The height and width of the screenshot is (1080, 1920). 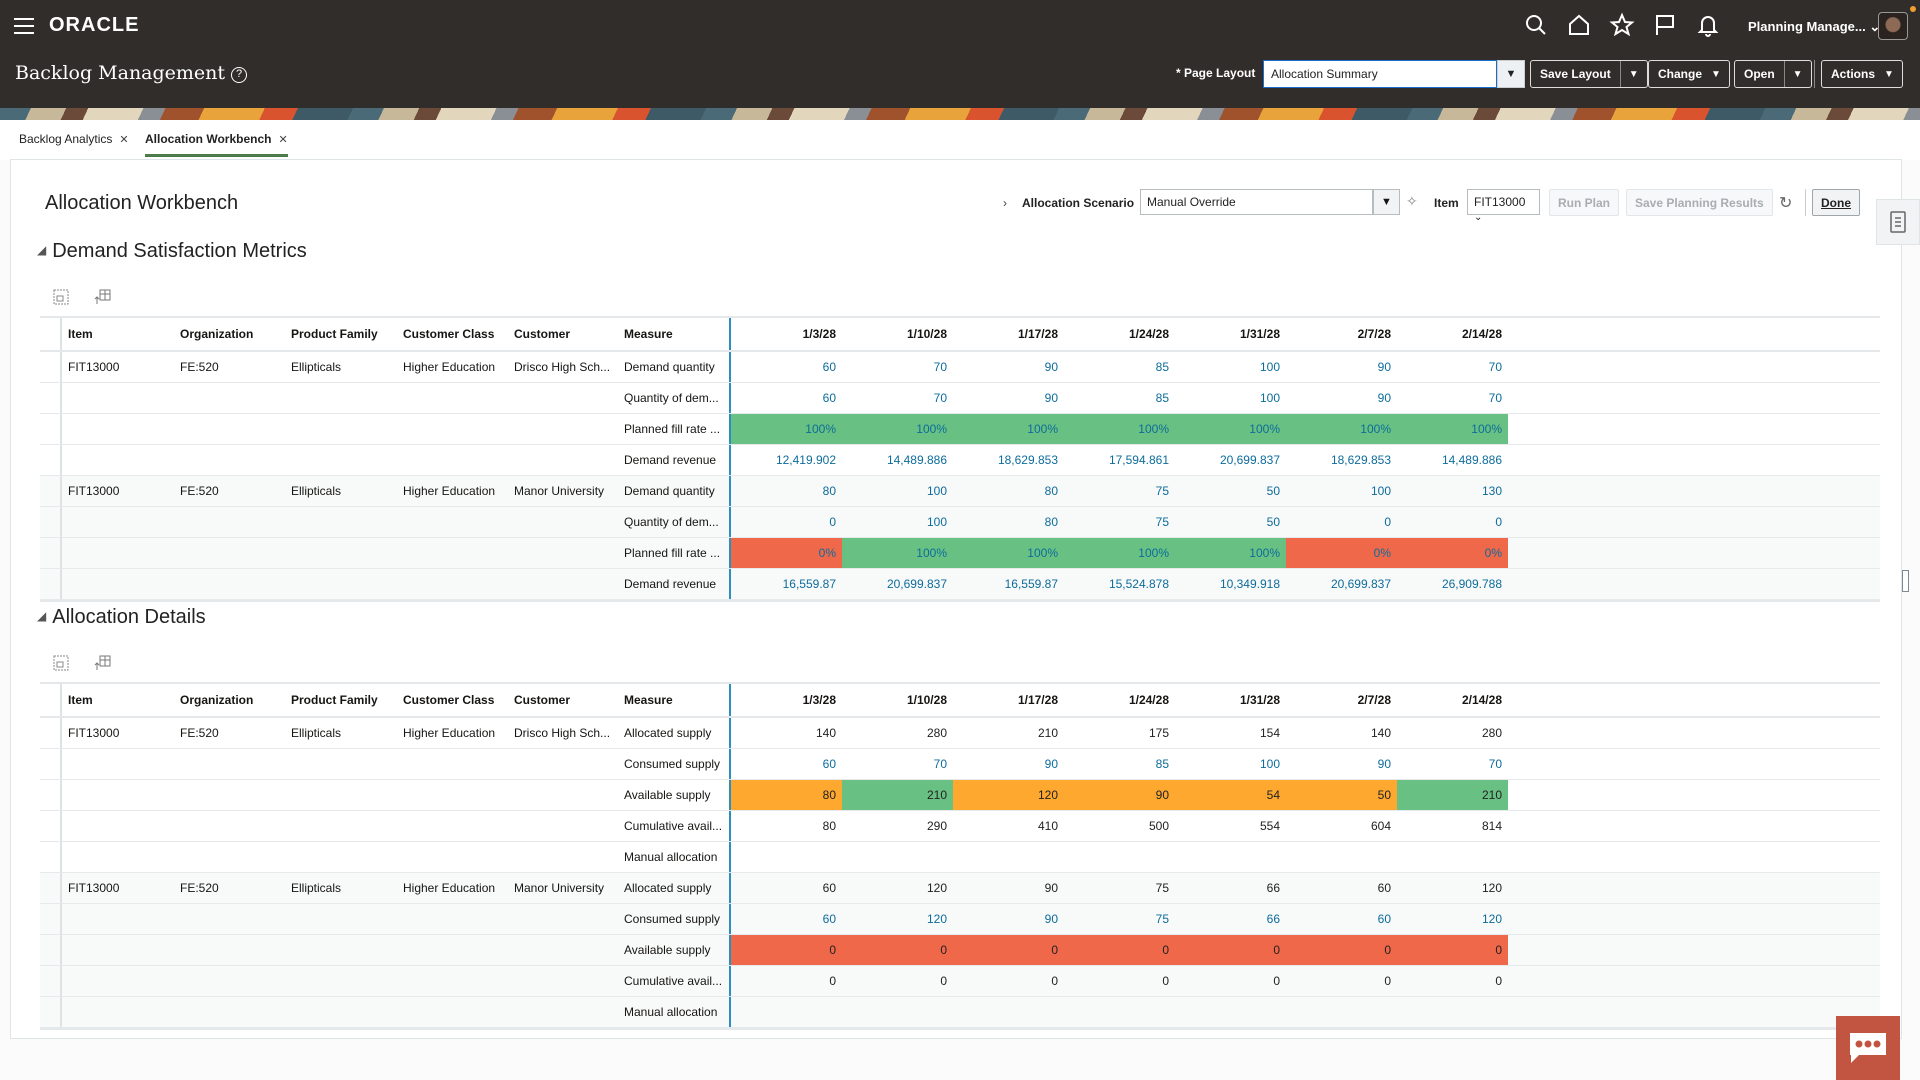 I want to click on run-plan-button: Run Plan, so click(x=1584, y=202).